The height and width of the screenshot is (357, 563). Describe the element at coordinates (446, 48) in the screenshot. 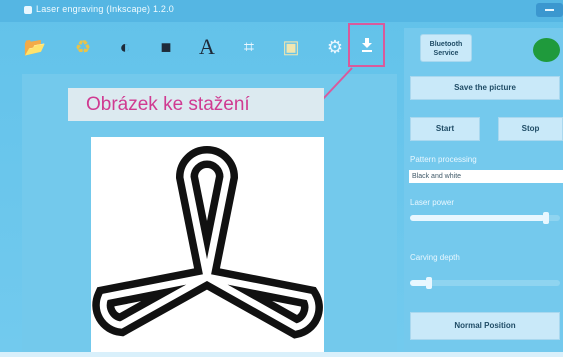

I see `bluetooth-button: Bluetooth Service` at that location.